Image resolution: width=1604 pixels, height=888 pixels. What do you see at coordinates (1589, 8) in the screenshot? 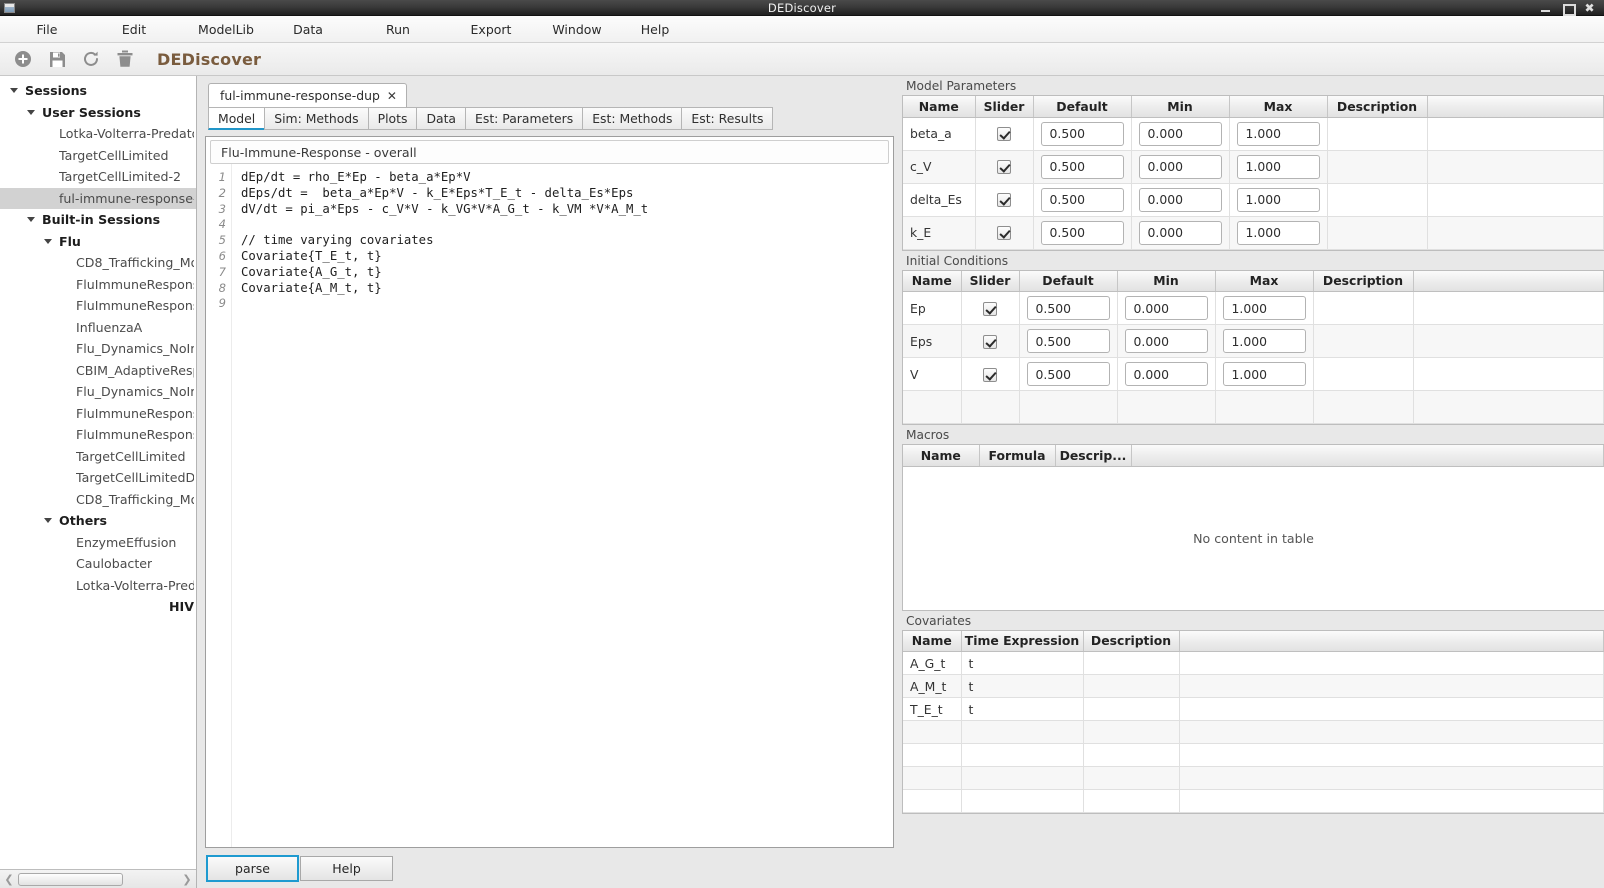
I see `close-icon: ✖` at bounding box center [1589, 8].